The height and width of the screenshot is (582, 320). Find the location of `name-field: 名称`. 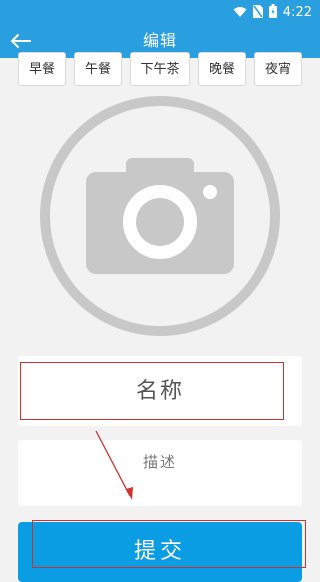

name-field: 名称 is located at coordinates (160, 391).